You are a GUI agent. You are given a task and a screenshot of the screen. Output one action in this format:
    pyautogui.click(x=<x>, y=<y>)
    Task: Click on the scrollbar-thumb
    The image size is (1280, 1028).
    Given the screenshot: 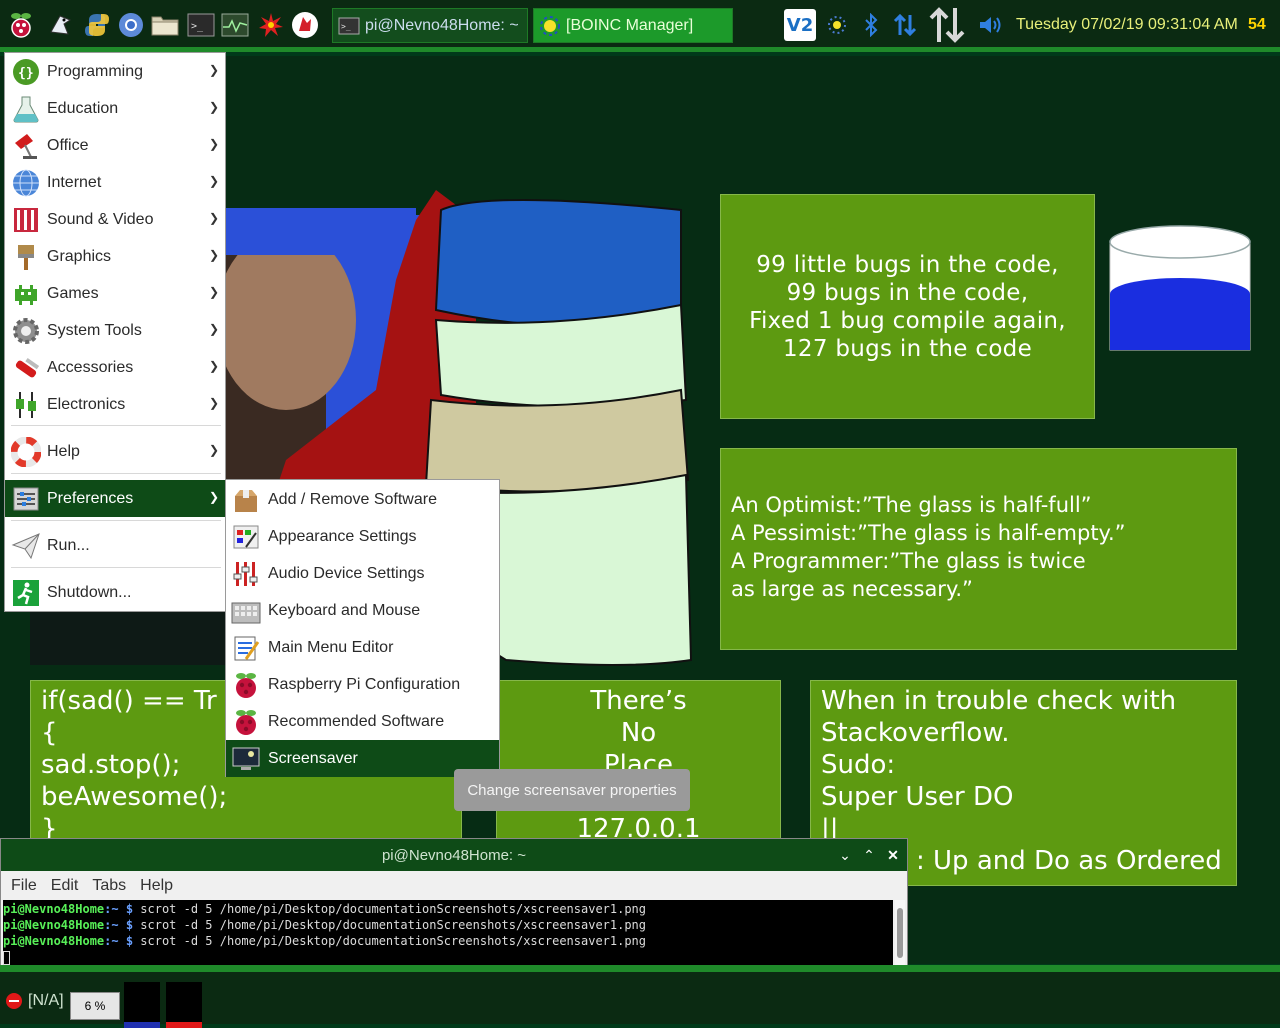 What is the action you would take?
    pyautogui.click(x=900, y=933)
    